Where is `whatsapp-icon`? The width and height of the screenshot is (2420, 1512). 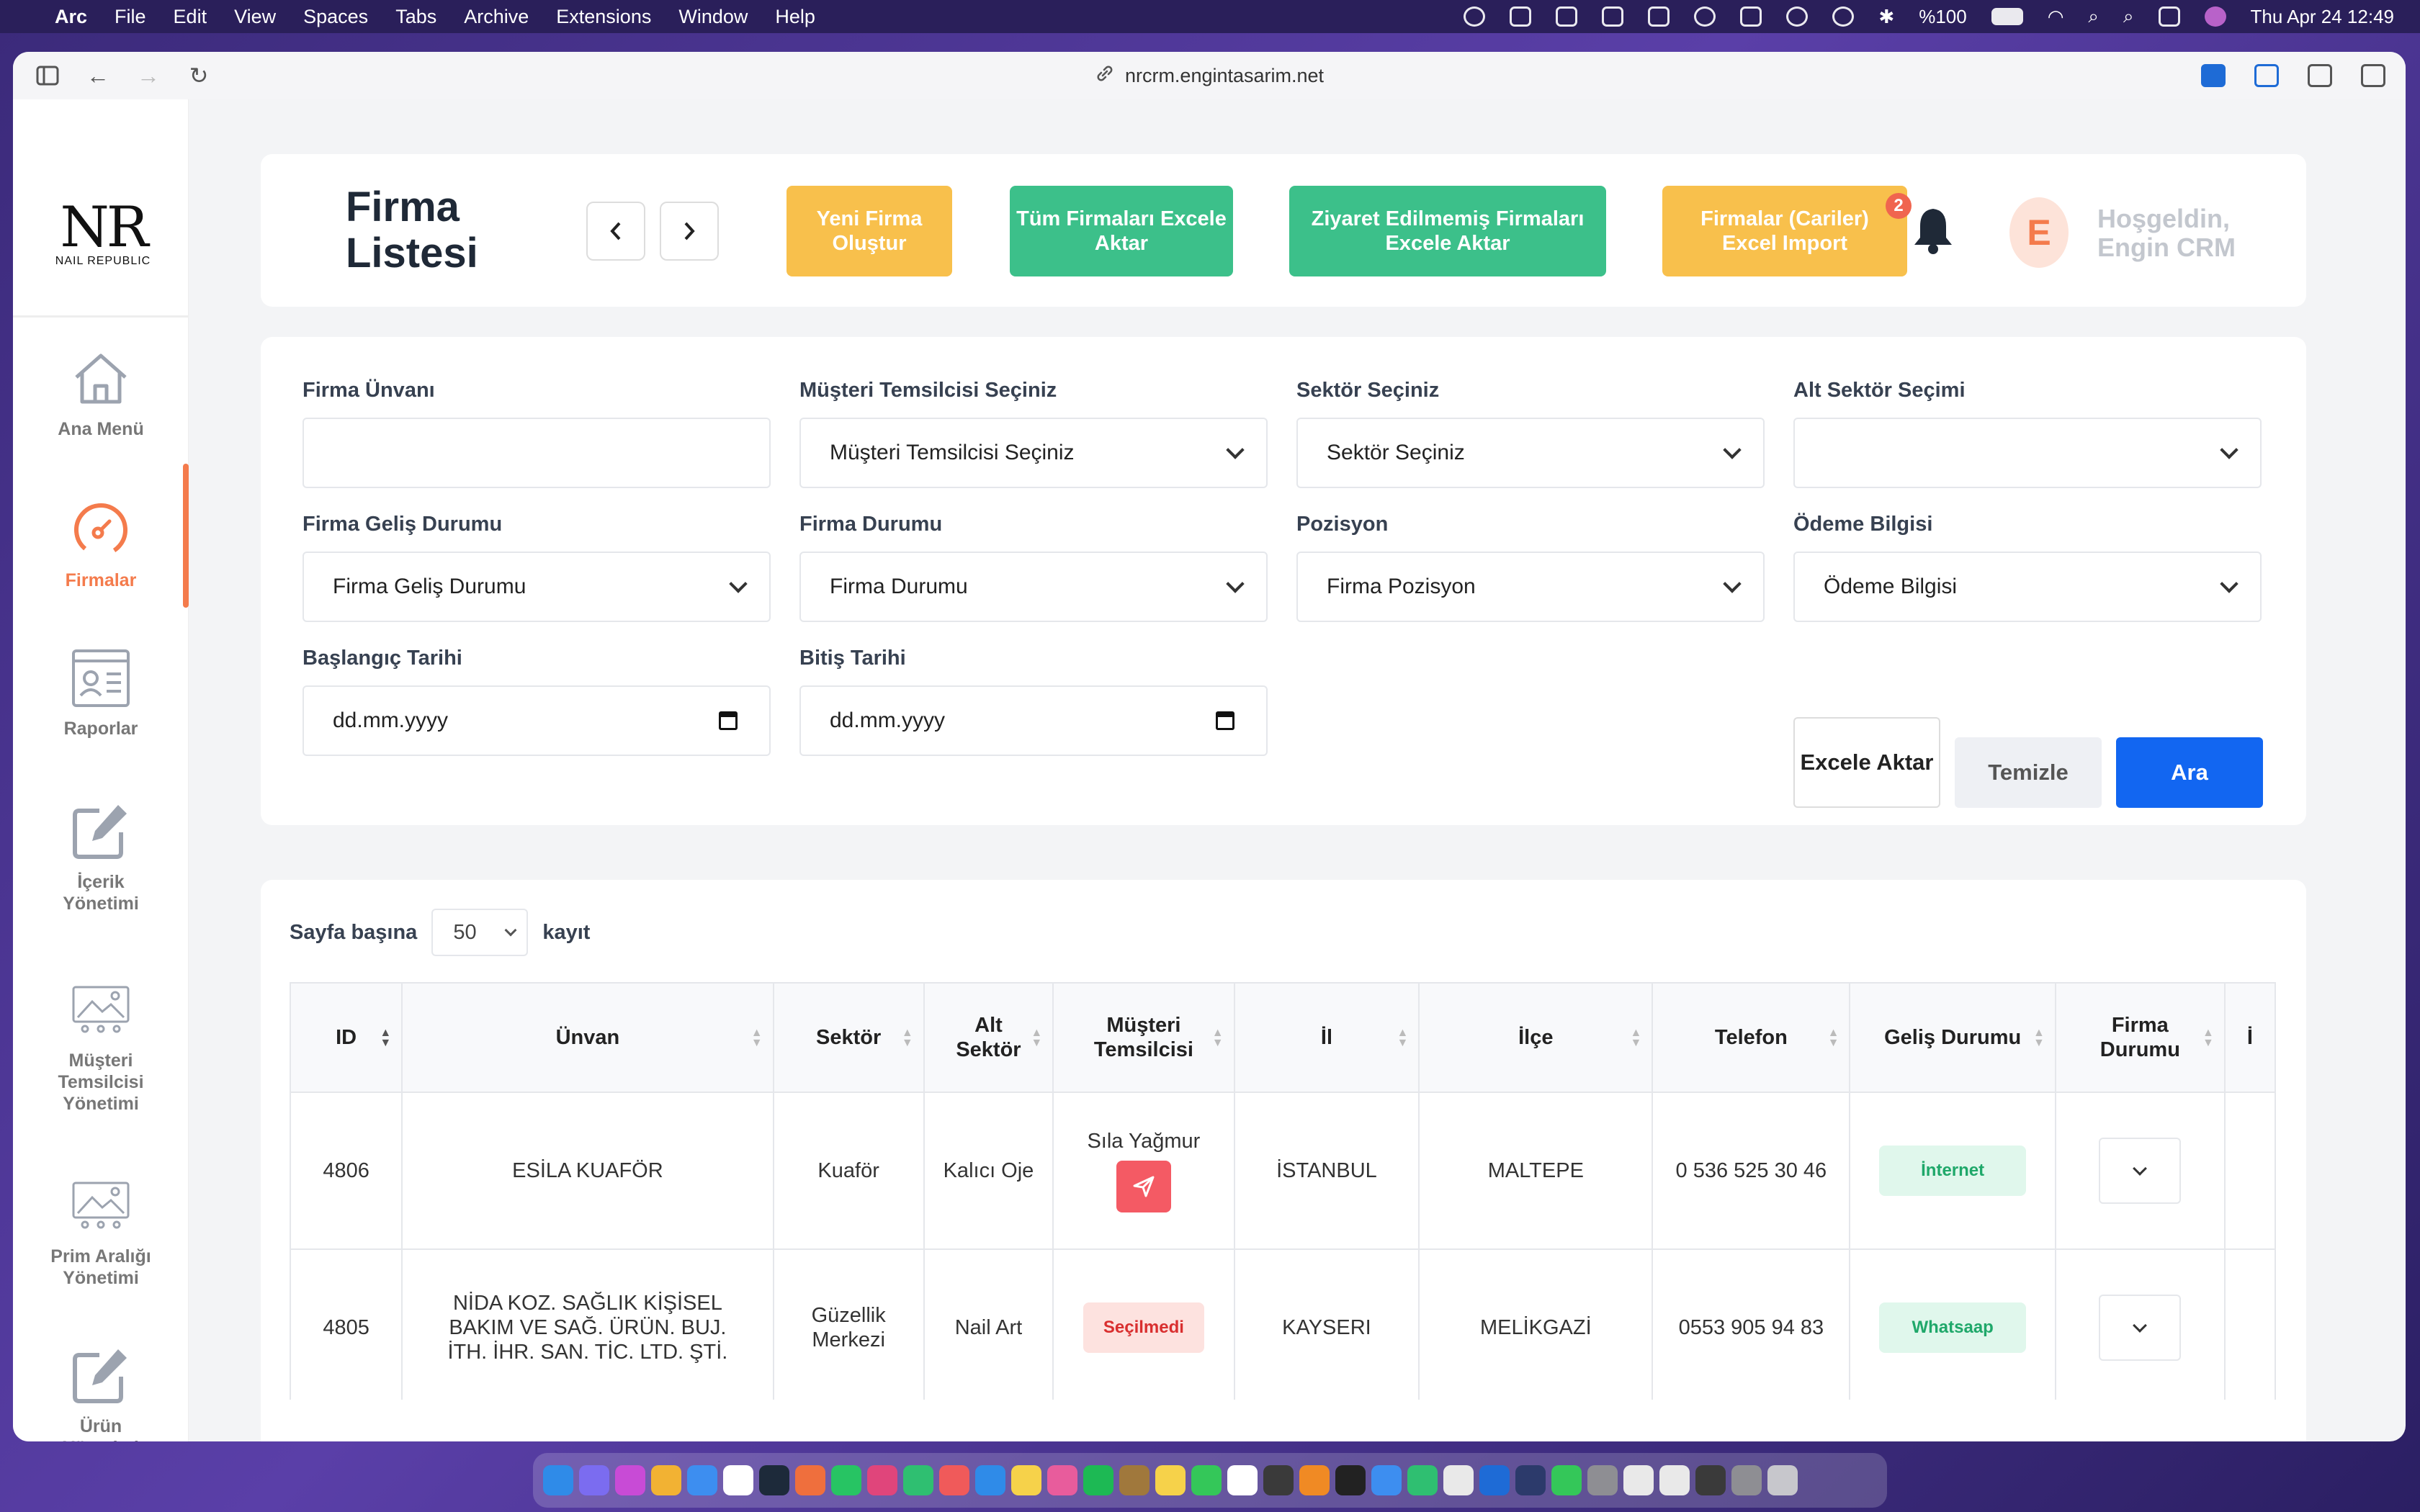 whatsapp-icon is located at coordinates (846, 1480).